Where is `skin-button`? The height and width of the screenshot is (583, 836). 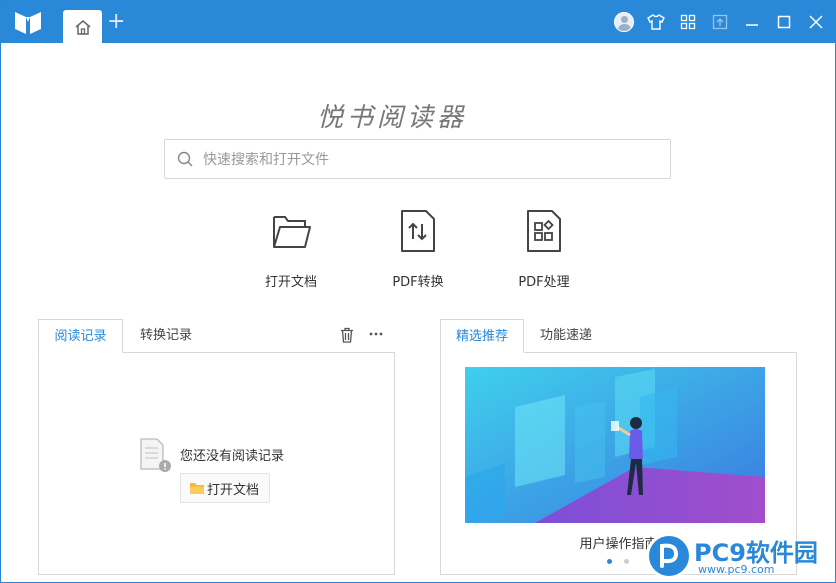
skin-button is located at coordinates (656, 22).